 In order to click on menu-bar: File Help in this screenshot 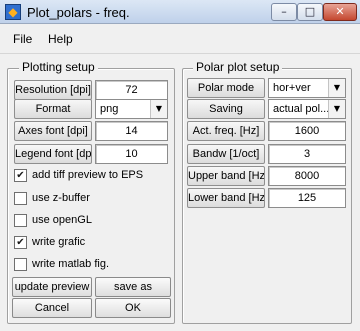, I will do `click(180, 39)`.